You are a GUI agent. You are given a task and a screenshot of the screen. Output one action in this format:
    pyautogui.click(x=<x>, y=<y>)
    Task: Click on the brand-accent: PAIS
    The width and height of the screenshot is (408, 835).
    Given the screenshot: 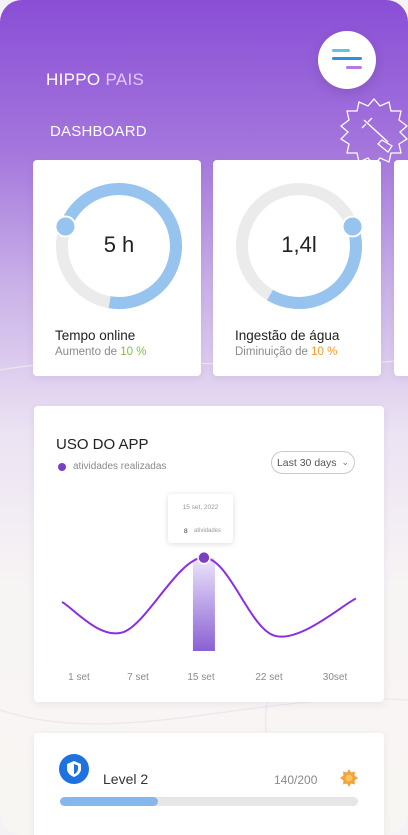 What is the action you would take?
    pyautogui.click(x=125, y=79)
    